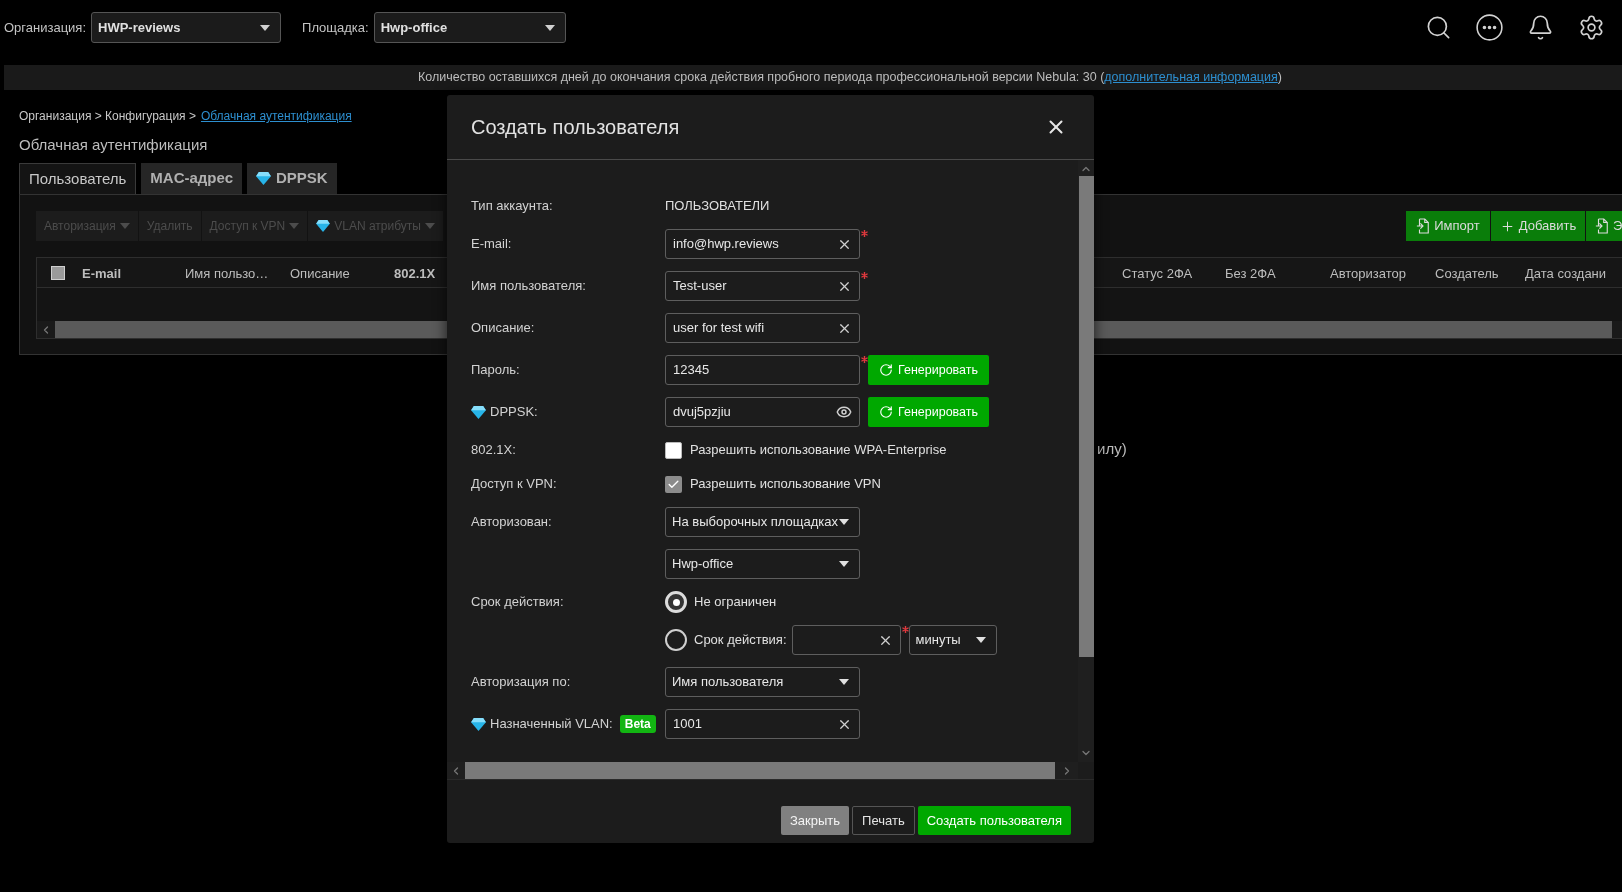 The height and width of the screenshot is (892, 1622). What do you see at coordinates (514, 412) in the screenshot?
I see `field-label: DPPSK:` at bounding box center [514, 412].